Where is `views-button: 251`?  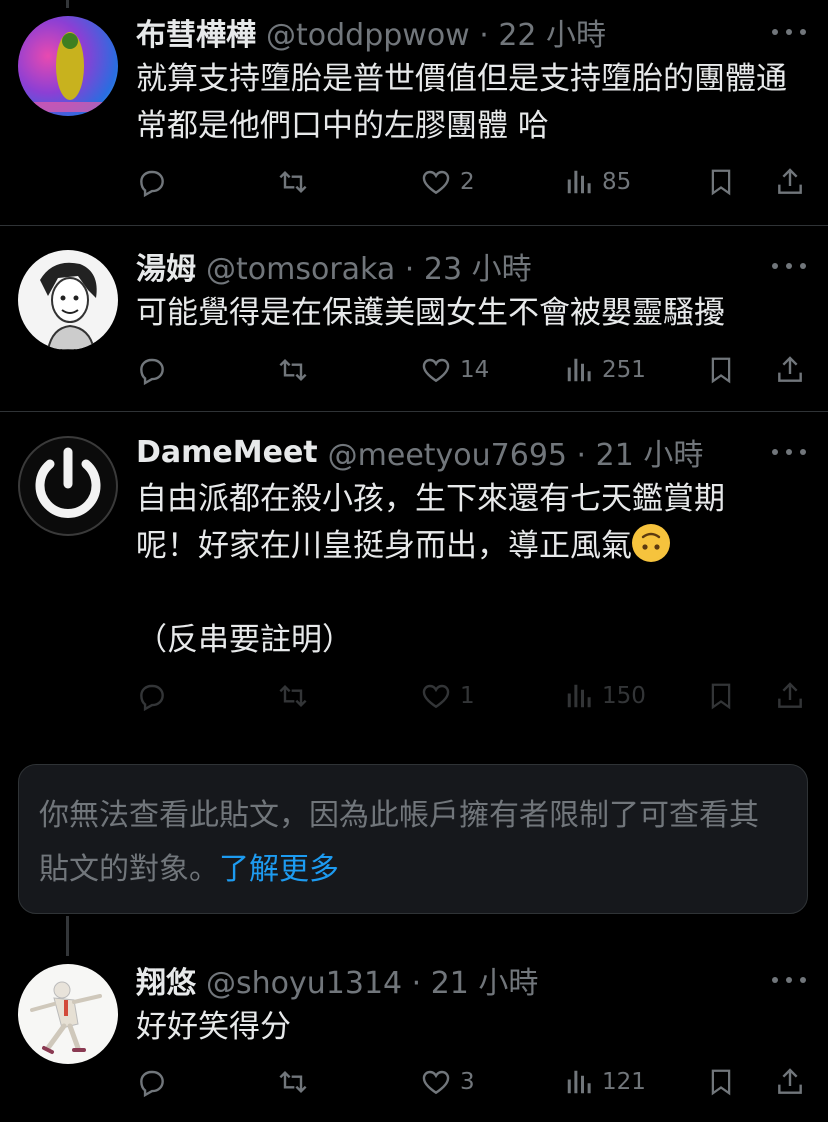 views-button: 251 is located at coordinates (605, 370).